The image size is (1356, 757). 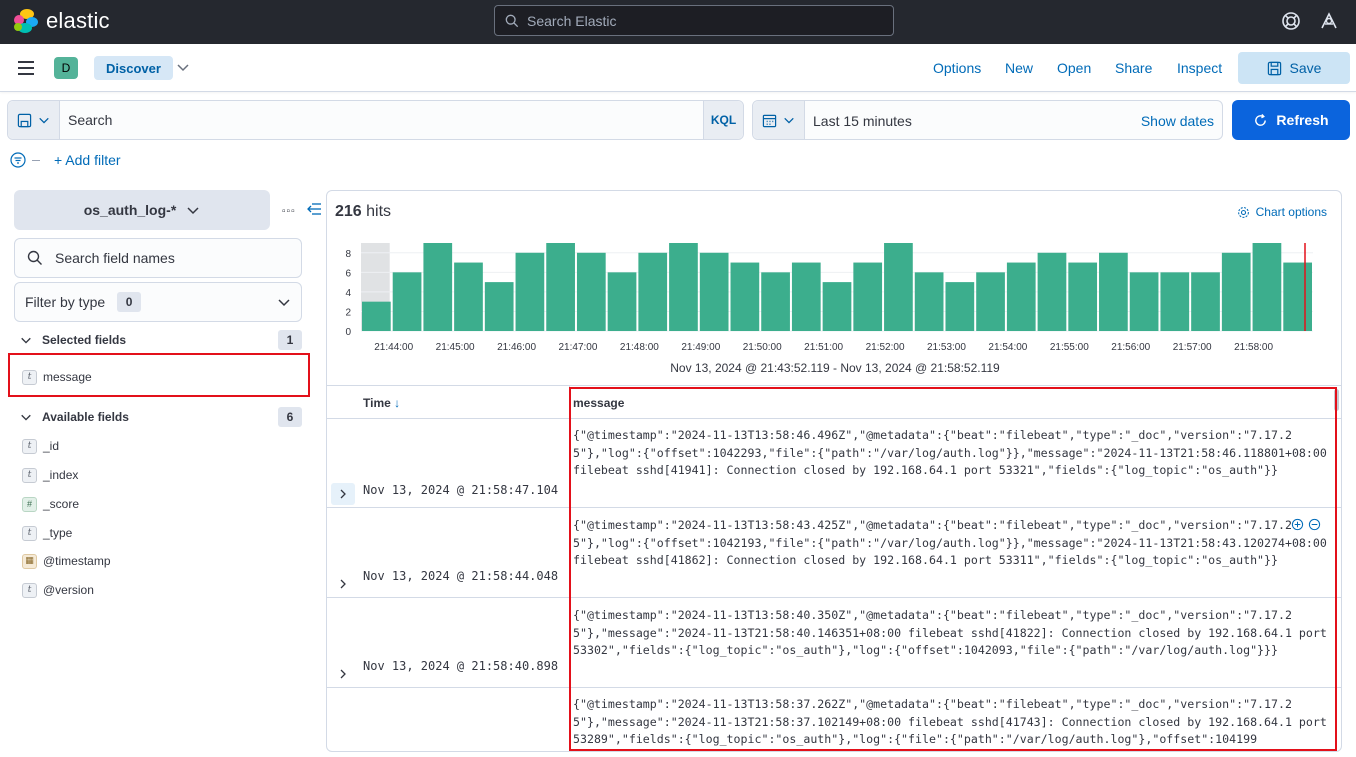 I want to click on message-column-header: message, so click(x=598, y=403).